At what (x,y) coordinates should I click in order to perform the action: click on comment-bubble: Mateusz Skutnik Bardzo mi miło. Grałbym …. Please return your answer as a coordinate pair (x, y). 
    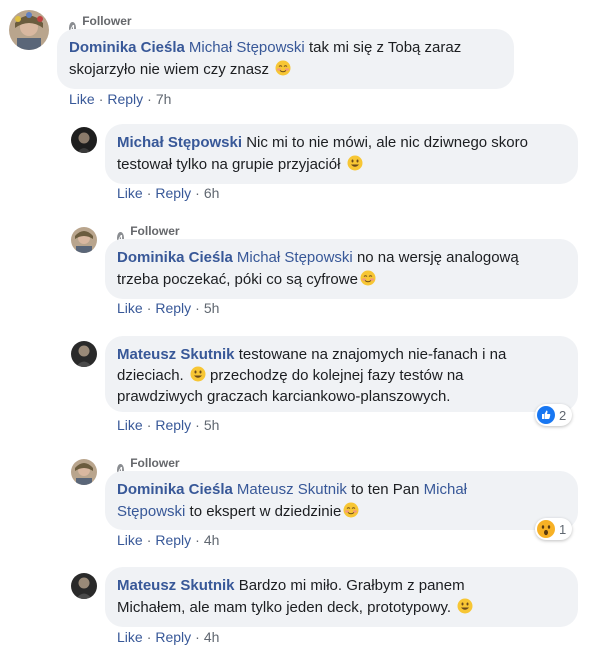
    Looking at the image, I should click on (341, 597).